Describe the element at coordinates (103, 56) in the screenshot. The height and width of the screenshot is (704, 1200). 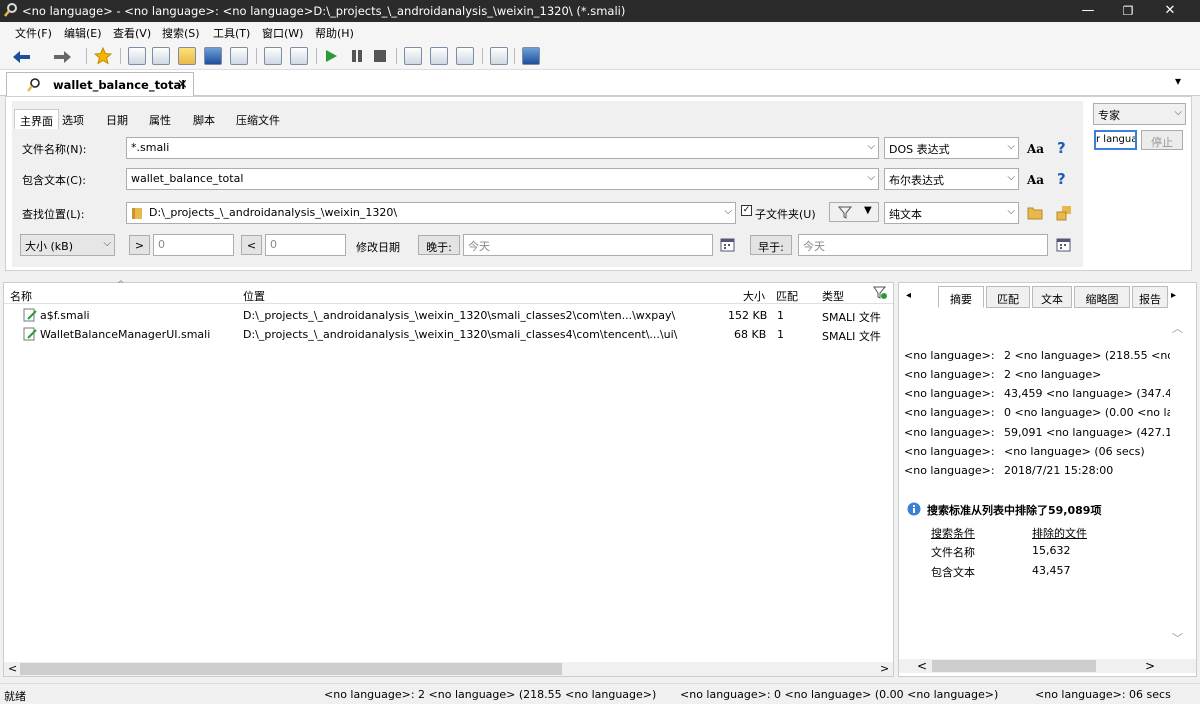
I see `favorites-star-icon` at that location.